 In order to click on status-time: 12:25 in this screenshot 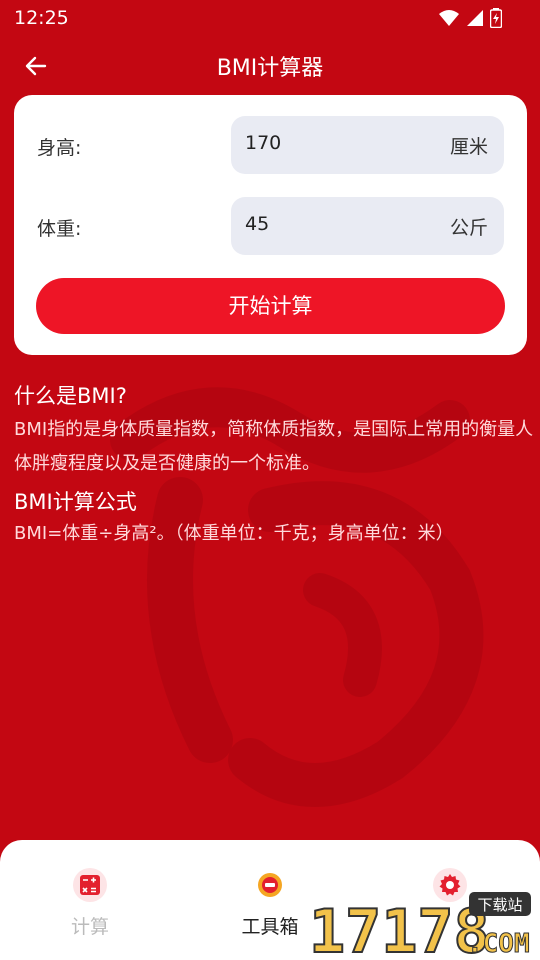, I will do `click(41, 18)`.